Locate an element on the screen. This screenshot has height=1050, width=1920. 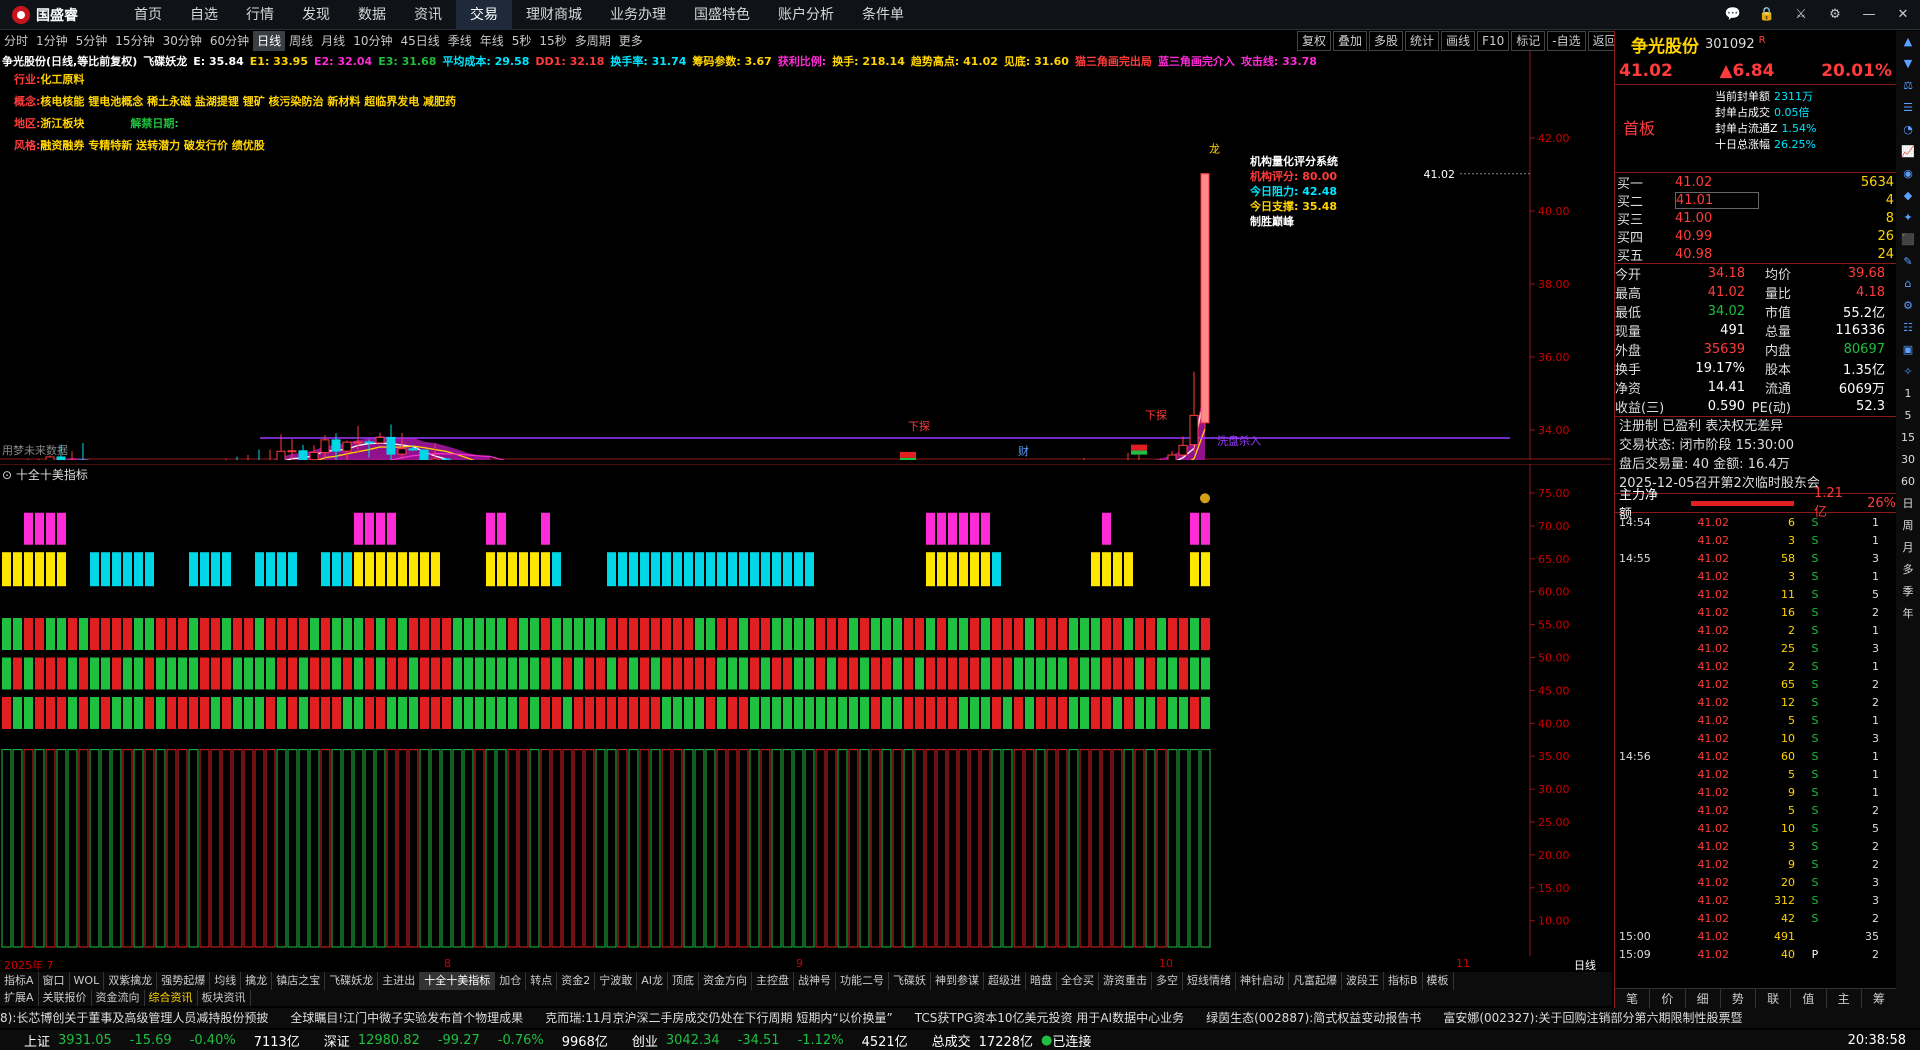
side-icon-8: ✦ is located at coordinates (1907, 218).